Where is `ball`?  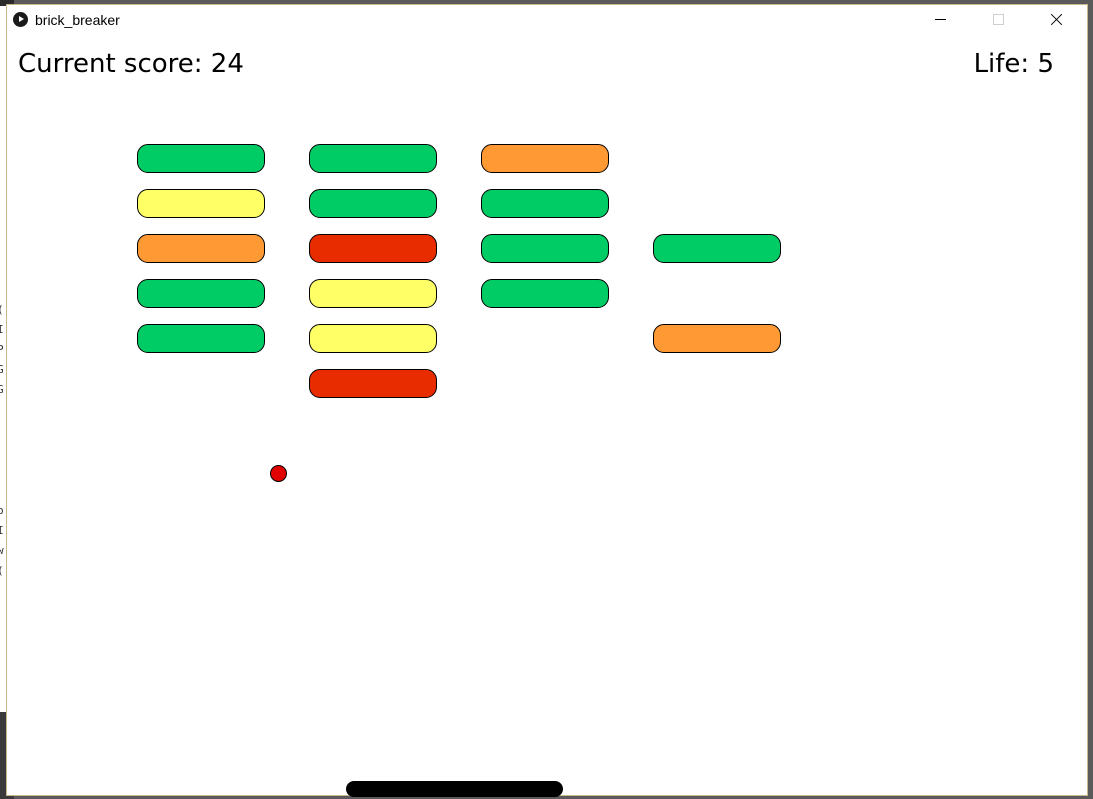
ball is located at coordinates (278, 473).